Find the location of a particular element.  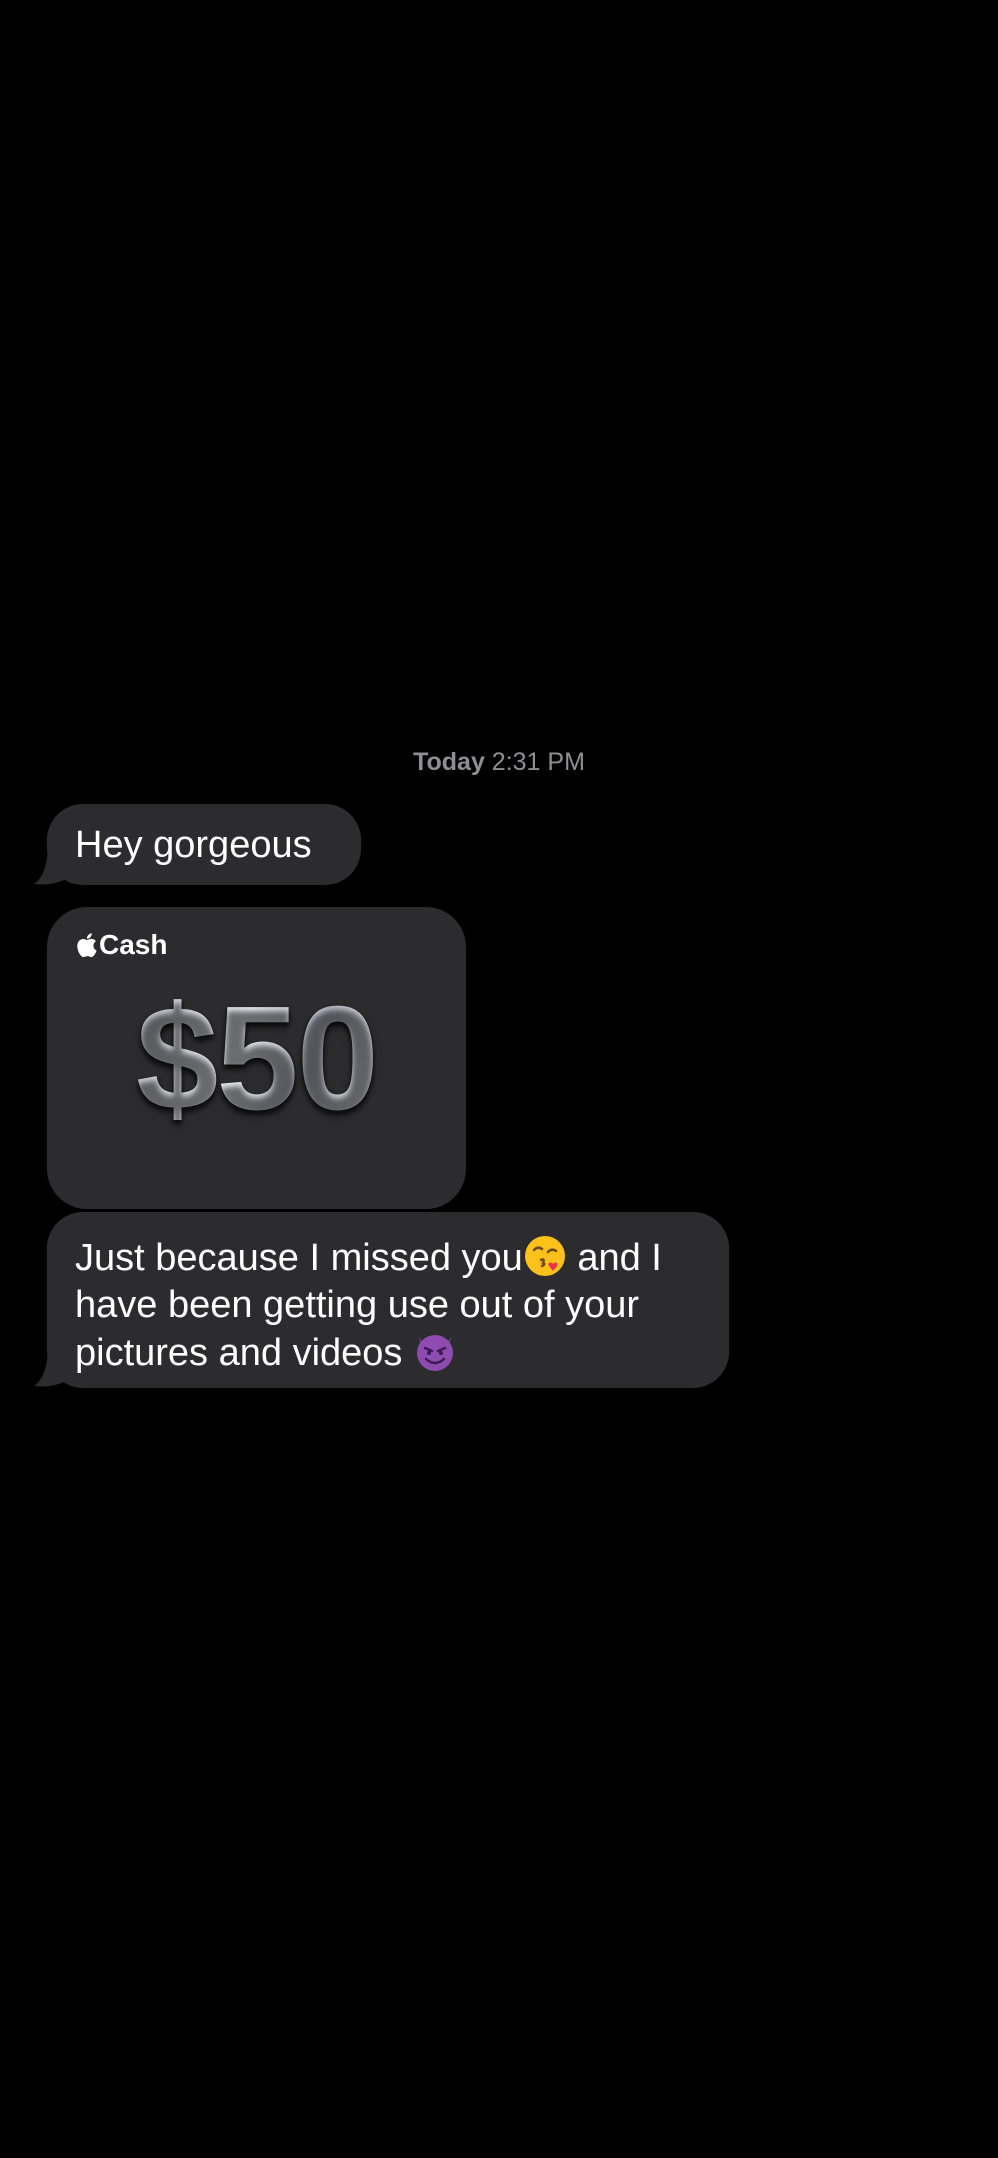

apple-cash-logo: Cash is located at coordinates (122, 945).